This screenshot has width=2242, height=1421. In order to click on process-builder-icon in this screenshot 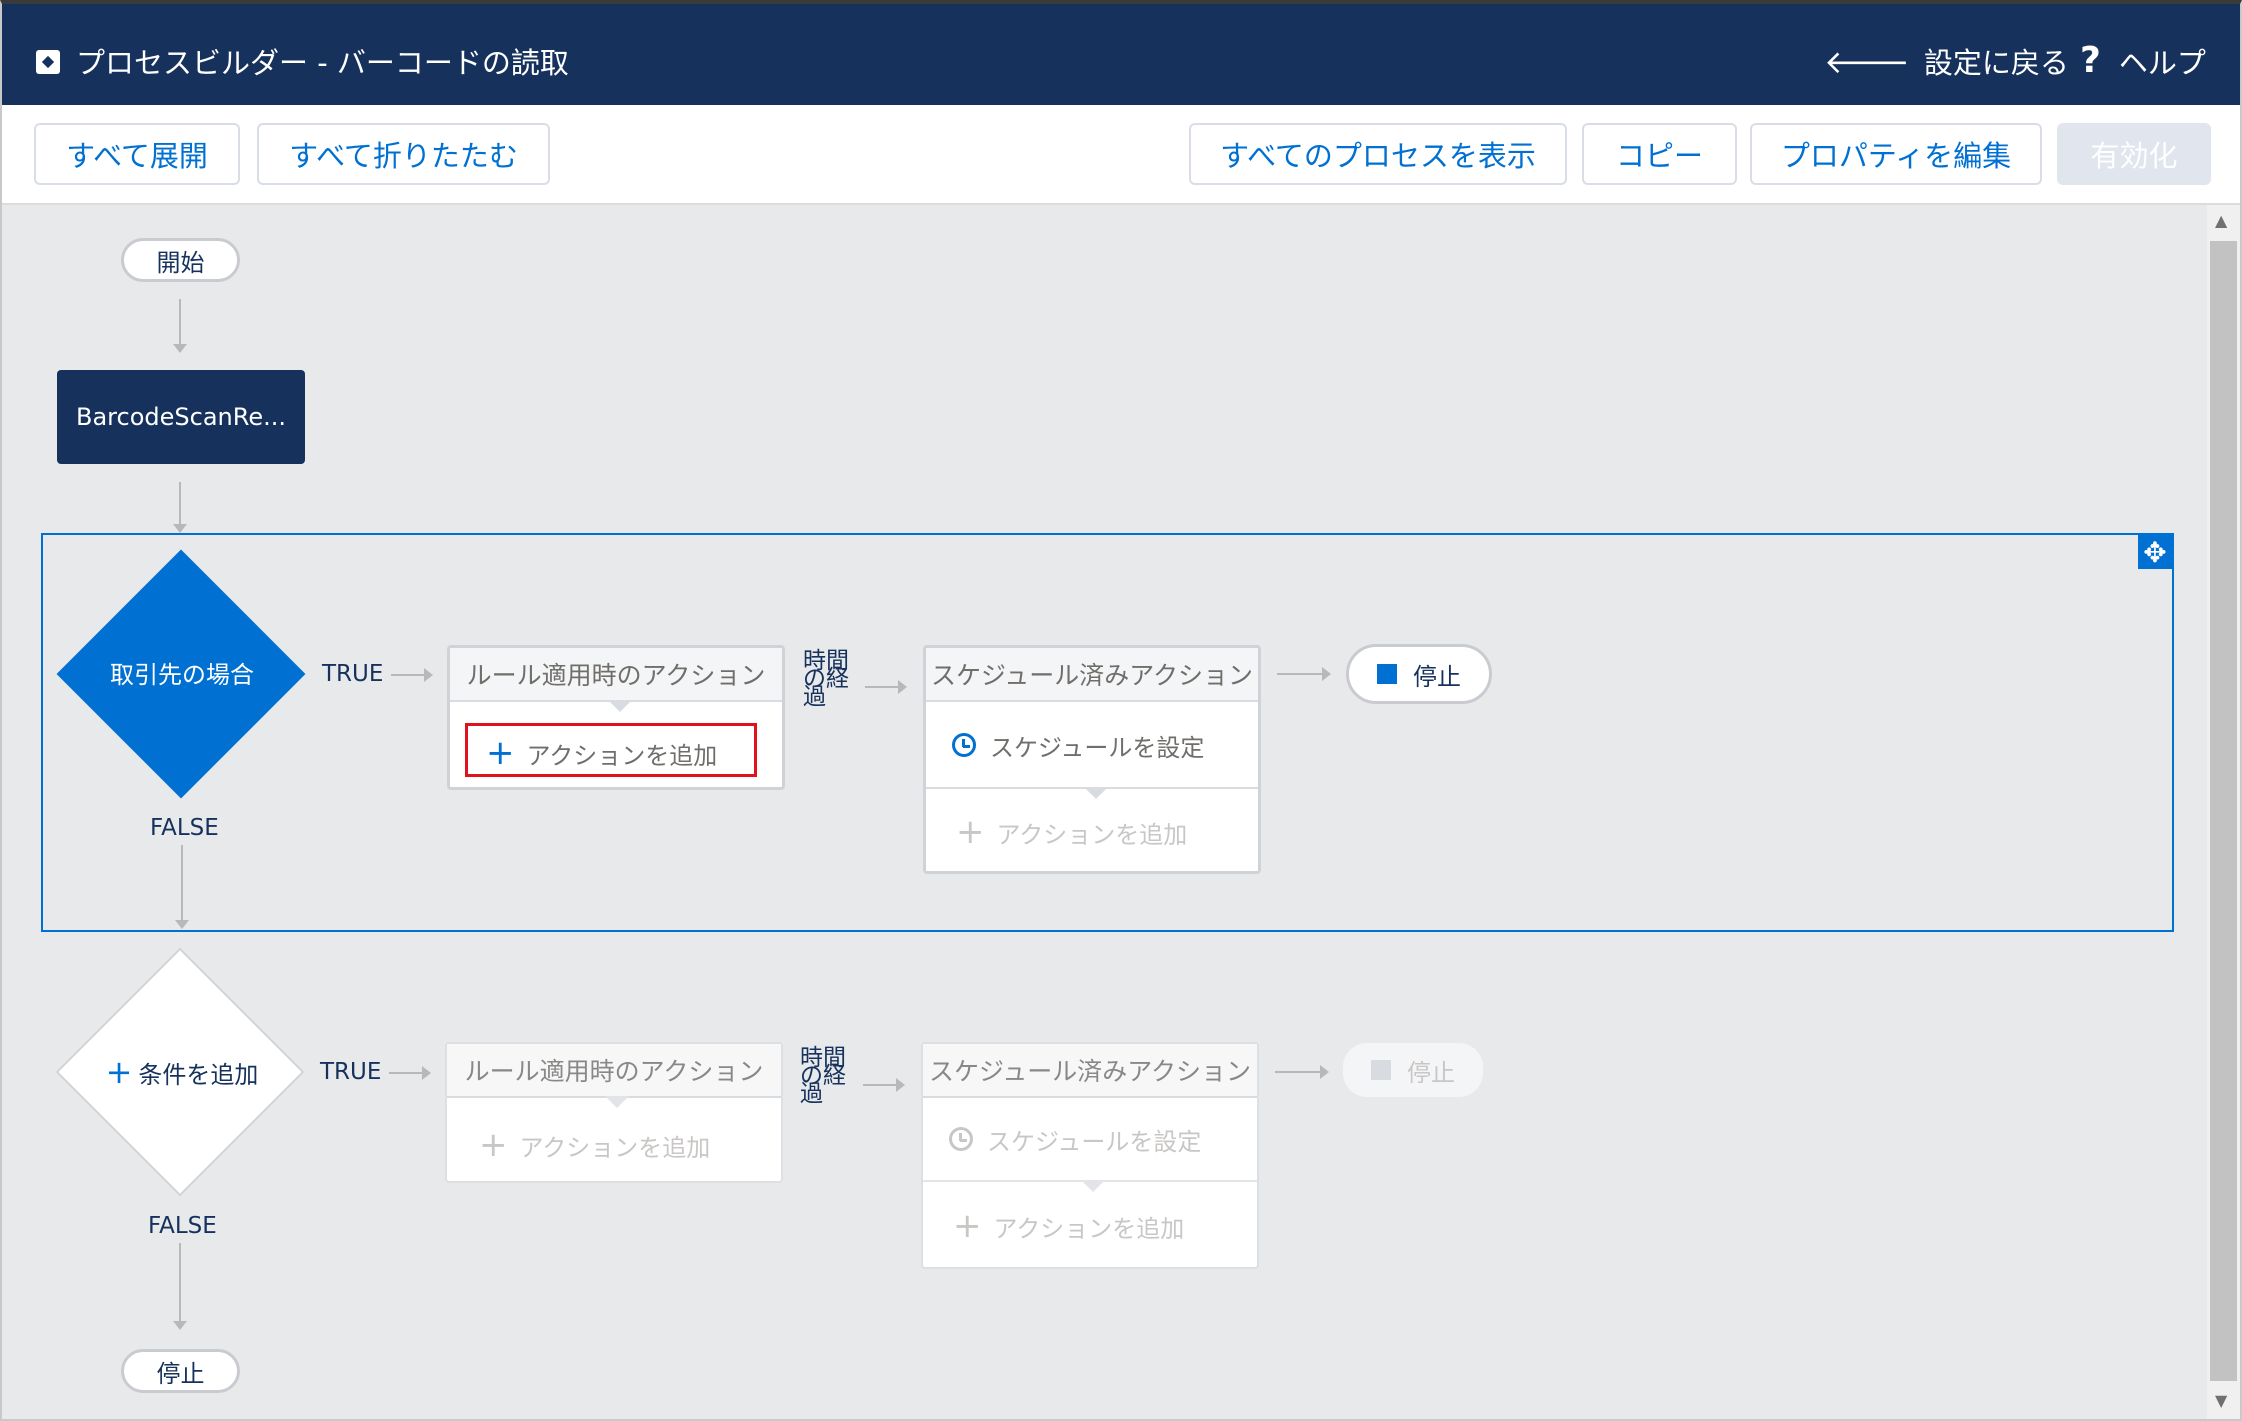, I will do `click(48, 62)`.